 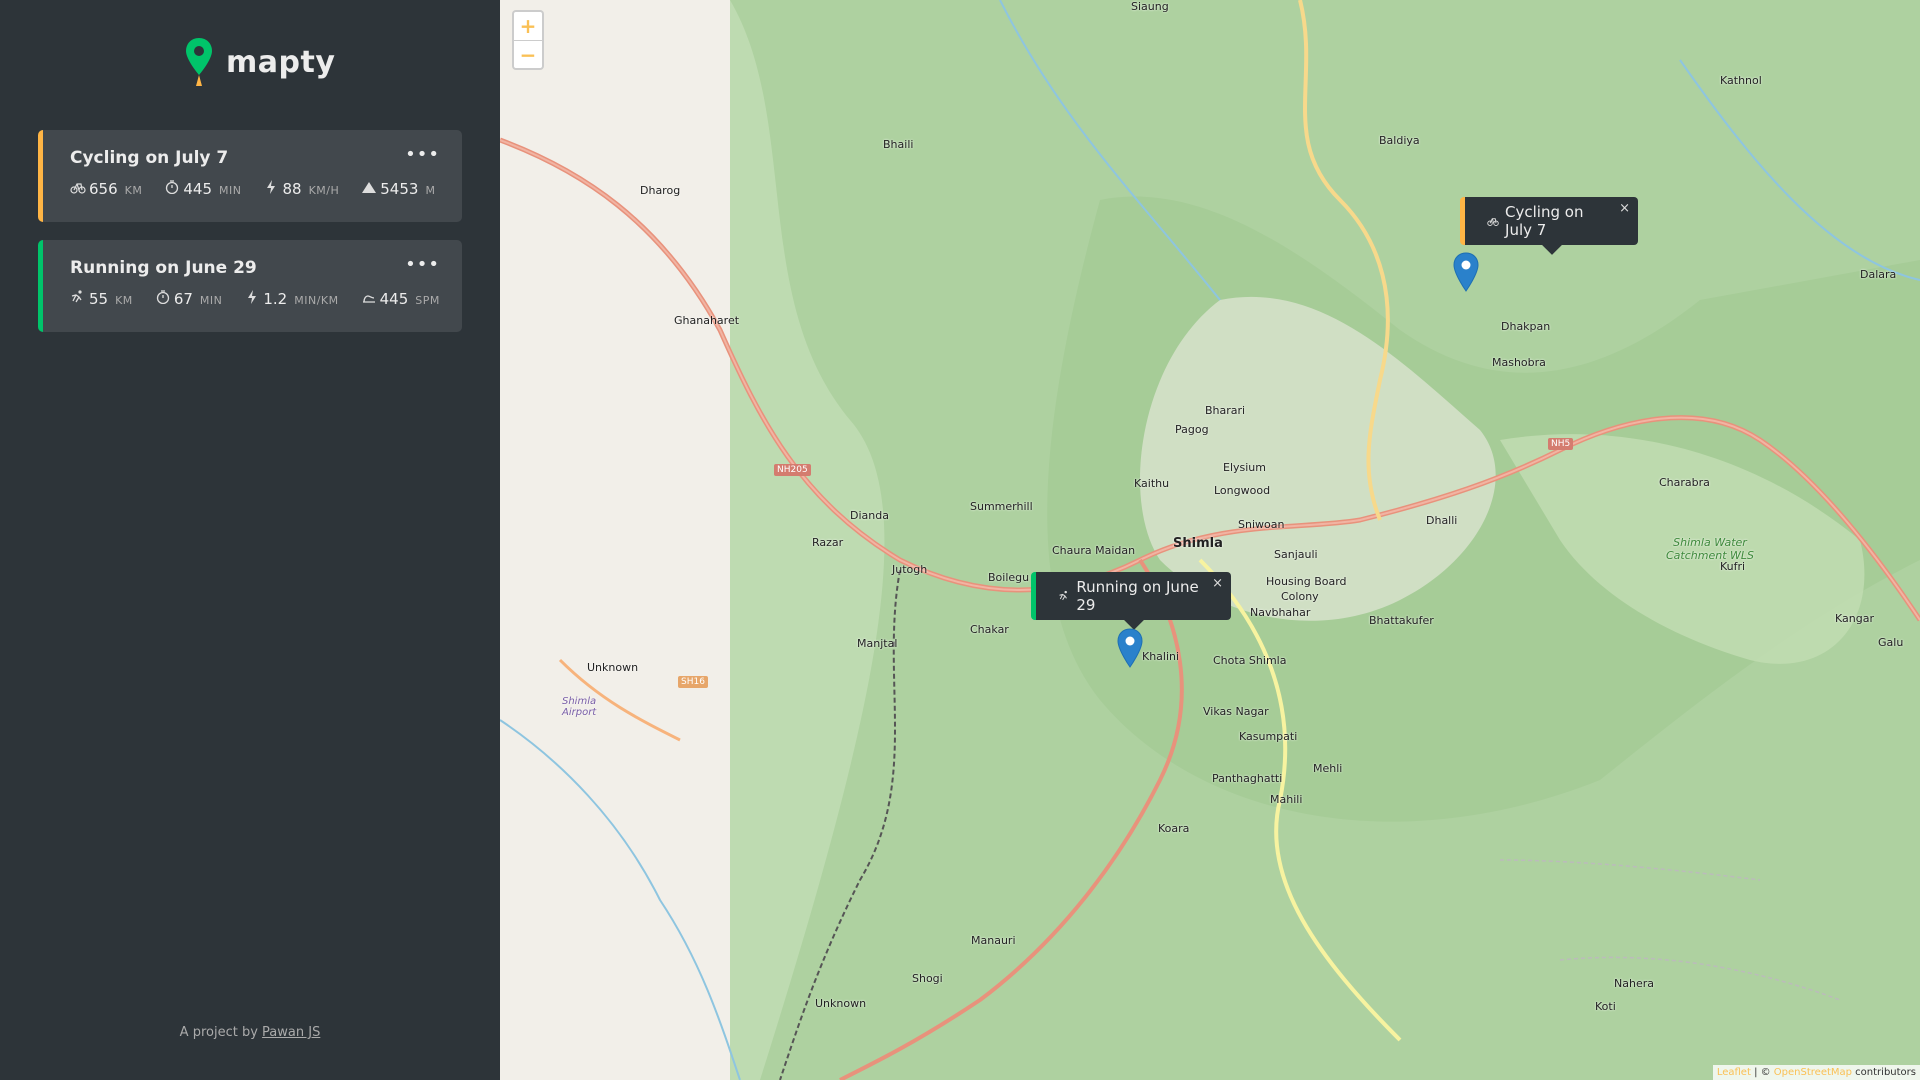 What do you see at coordinates (910, 569) in the screenshot?
I see `map-label: Jutogh` at bounding box center [910, 569].